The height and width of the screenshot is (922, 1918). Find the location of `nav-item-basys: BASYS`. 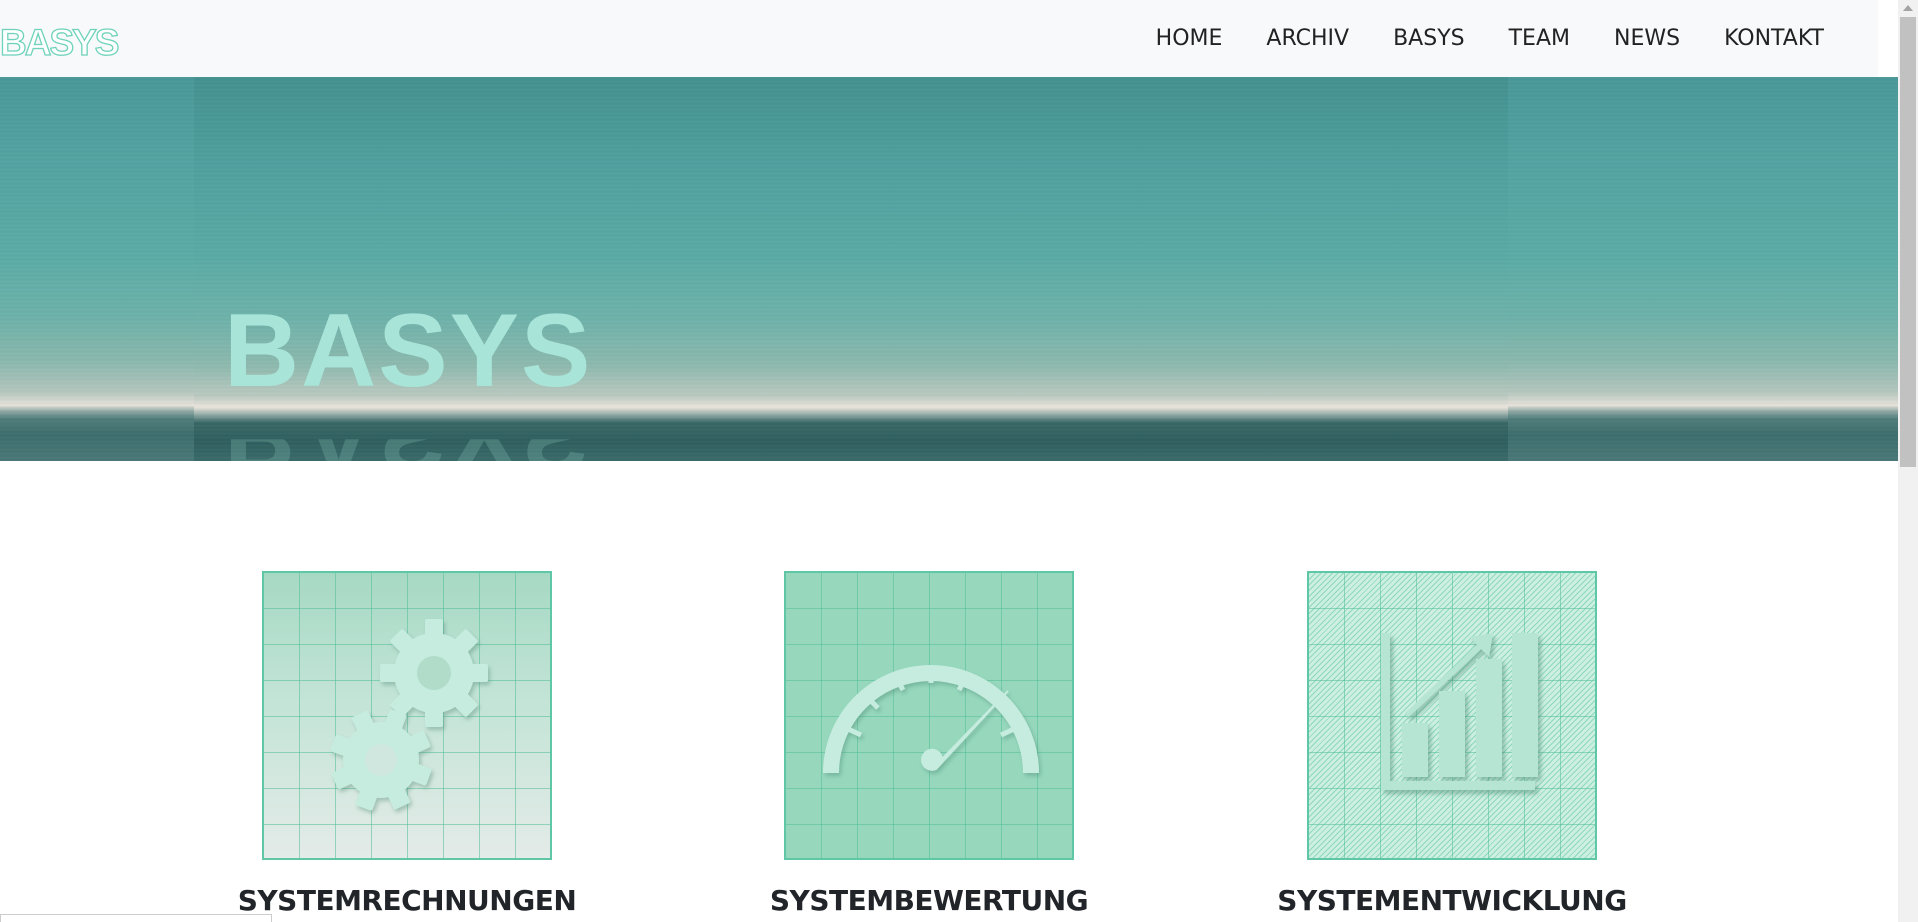

nav-item-basys: BASYS is located at coordinates (1429, 39).